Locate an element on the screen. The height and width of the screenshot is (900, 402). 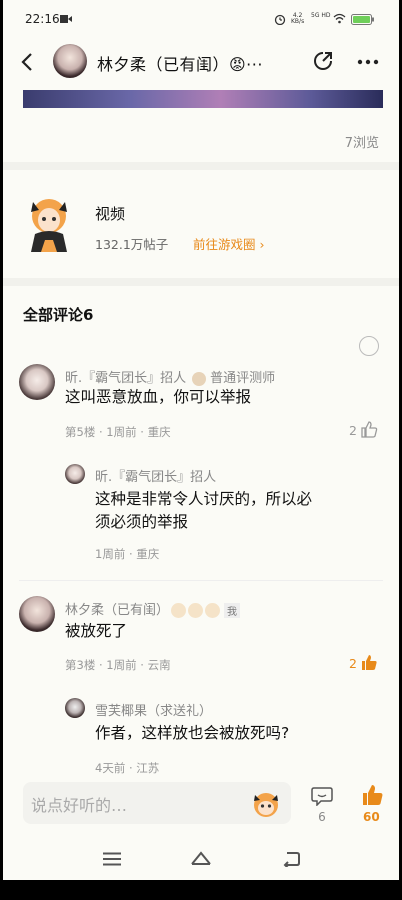
reply-meta: 4天前 · 江苏 is located at coordinates (127, 768).